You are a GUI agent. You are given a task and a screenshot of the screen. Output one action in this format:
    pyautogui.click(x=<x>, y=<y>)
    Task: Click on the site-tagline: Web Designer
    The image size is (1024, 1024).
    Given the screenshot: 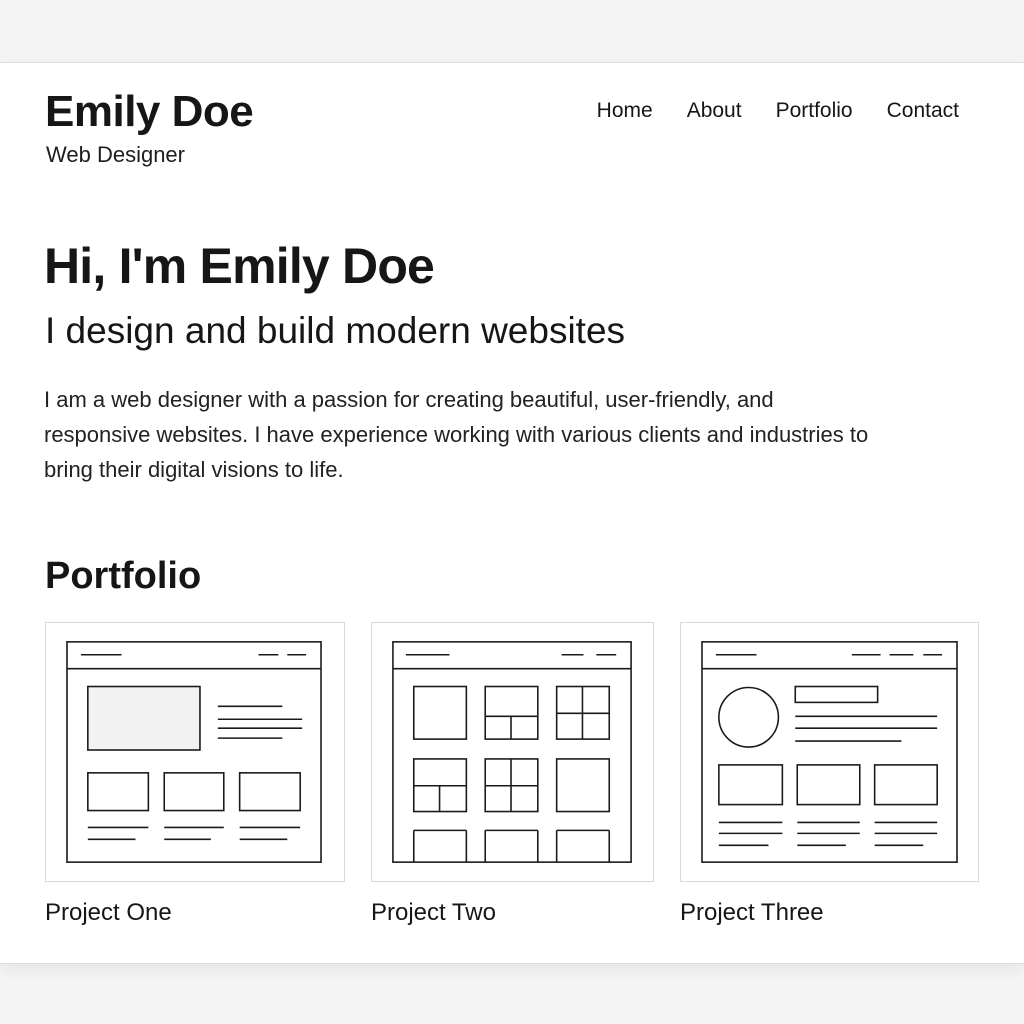 What is the action you would take?
    pyautogui.click(x=115, y=154)
    